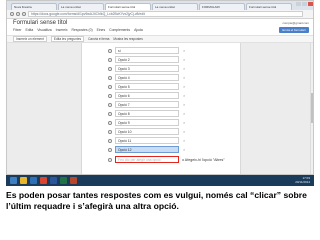 The width and height of the screenshot is (320, 240). I want to click on powerpoint-icon, so click(73, 180).